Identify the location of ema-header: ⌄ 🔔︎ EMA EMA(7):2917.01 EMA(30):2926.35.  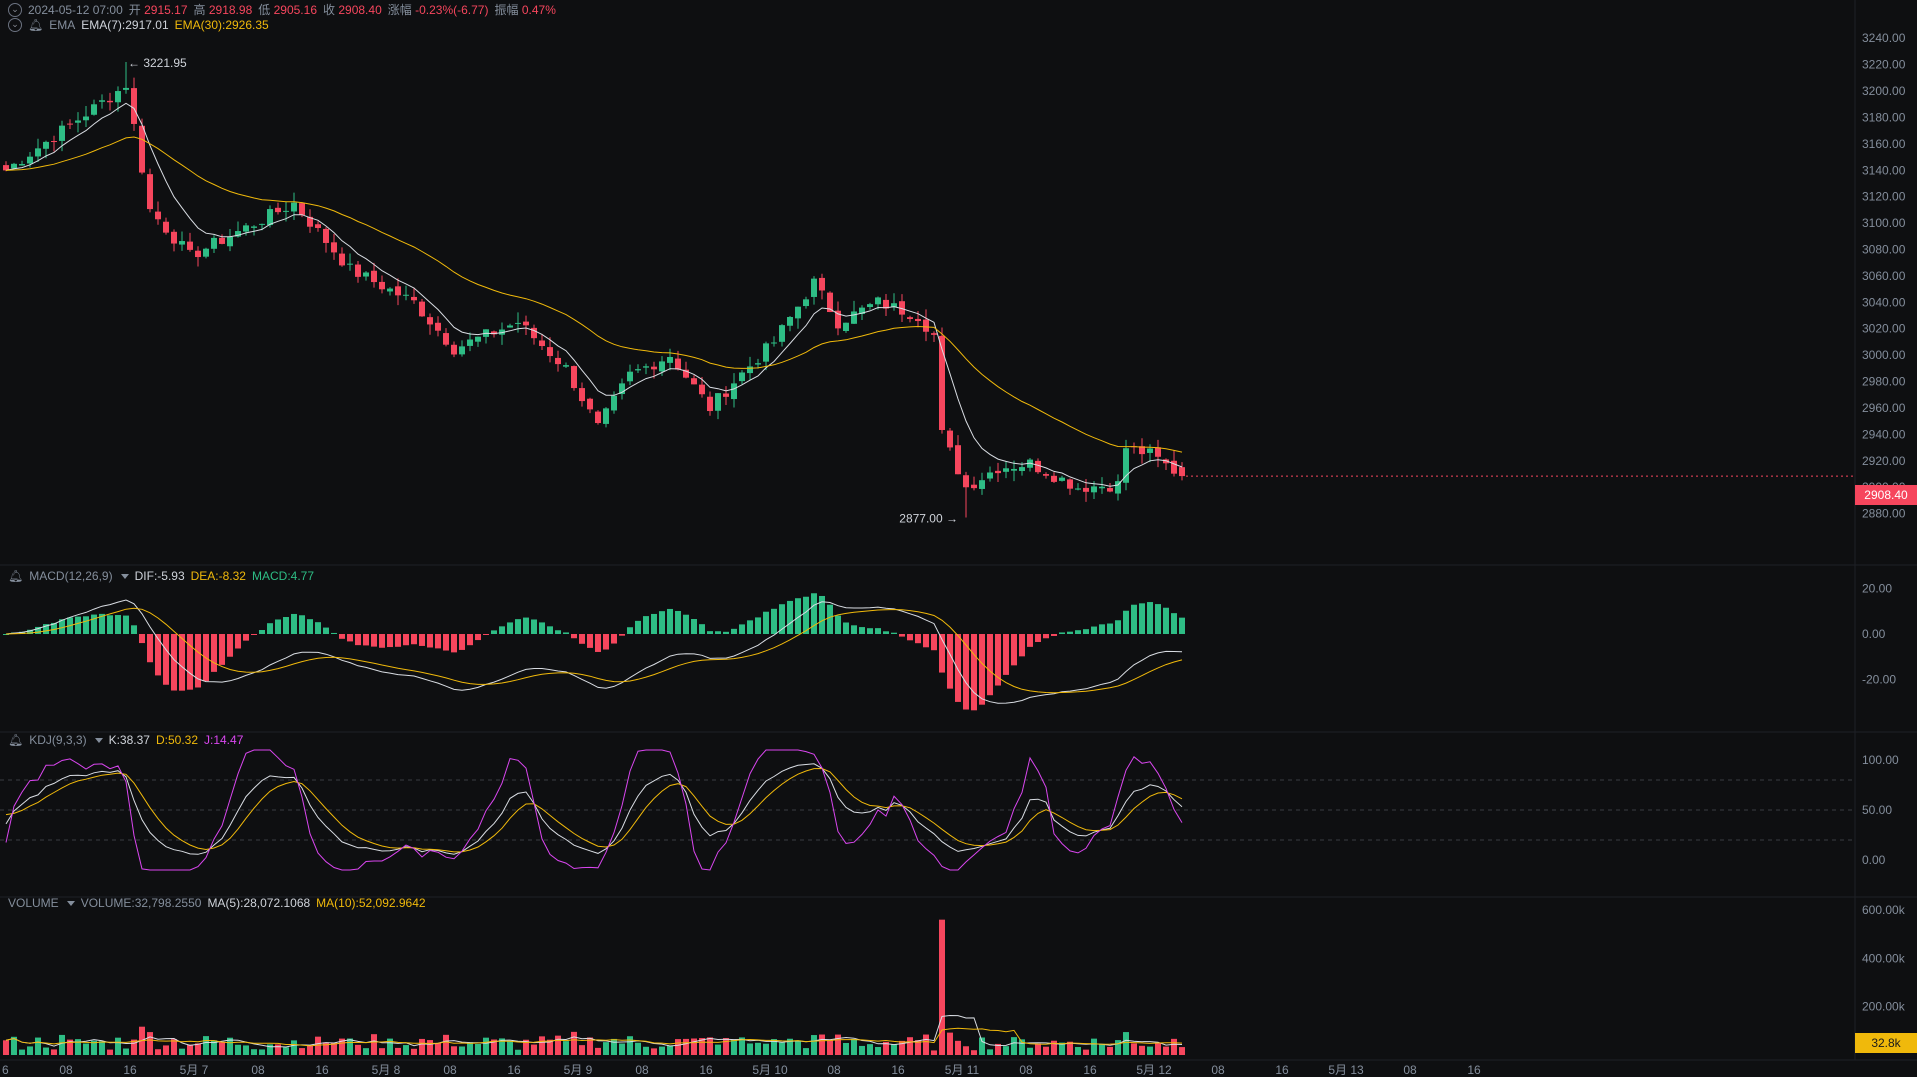
(138, 25).